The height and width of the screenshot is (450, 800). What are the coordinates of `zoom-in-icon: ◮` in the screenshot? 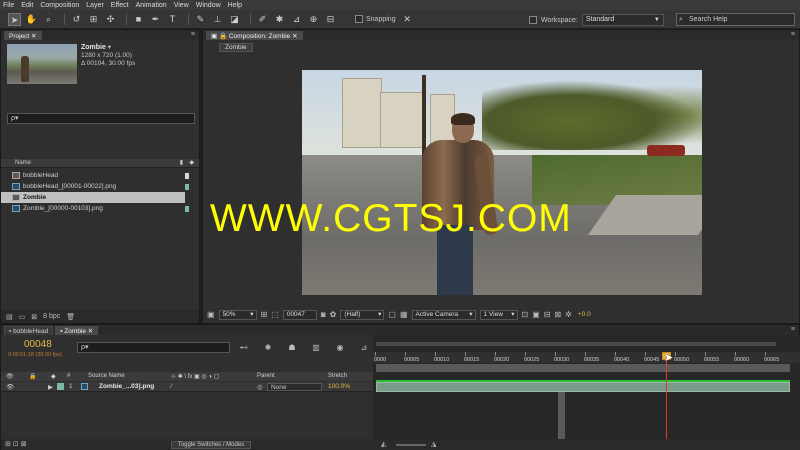 It's located at (433, 444).